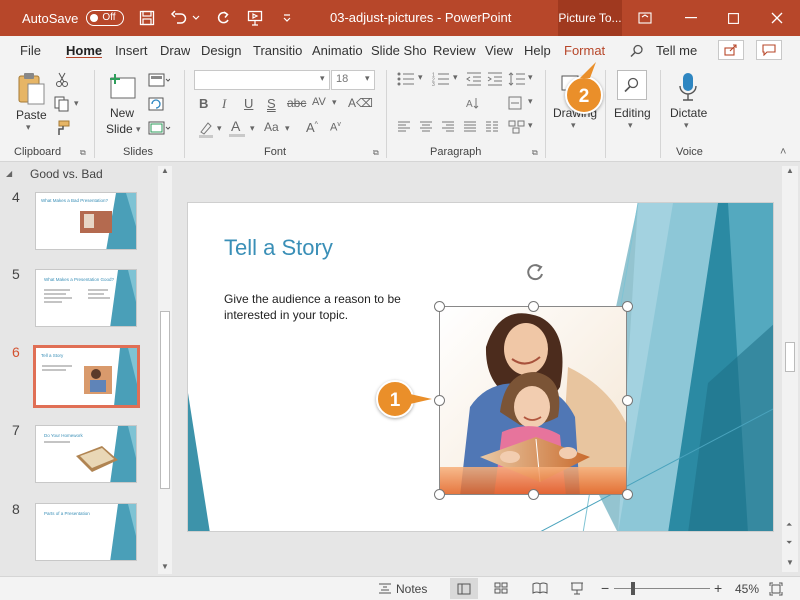 This screenshot has height=600, width=800. Describe the element at coordinates (530, 77) in the screenshot. I see `line-spacing-dropdown-icon: ▾` at that location.